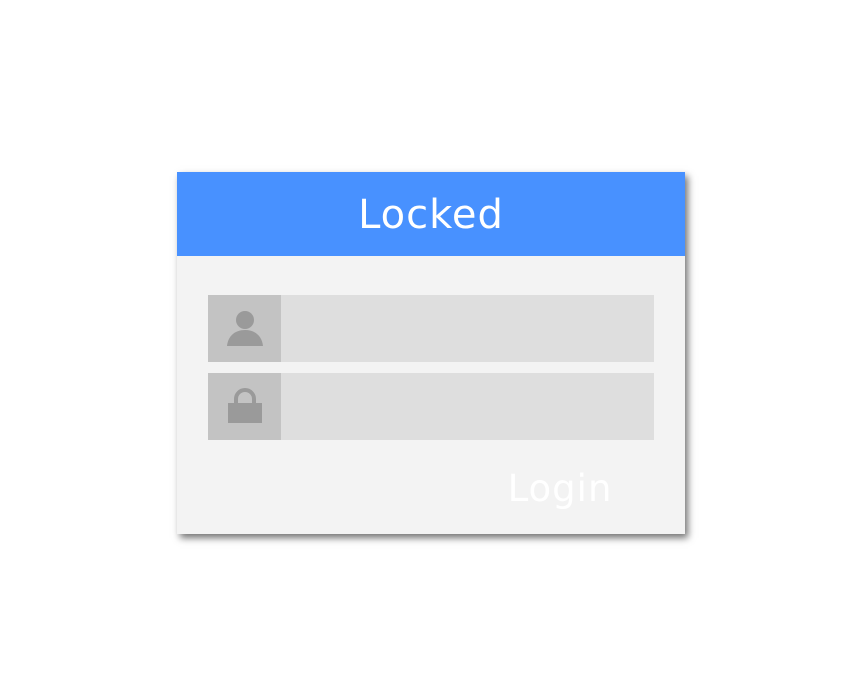 The height and width of the screenshot is (700, 850). Describe the element at coordinates (467, 328) in the screenshot. I see `username-input` at that location.